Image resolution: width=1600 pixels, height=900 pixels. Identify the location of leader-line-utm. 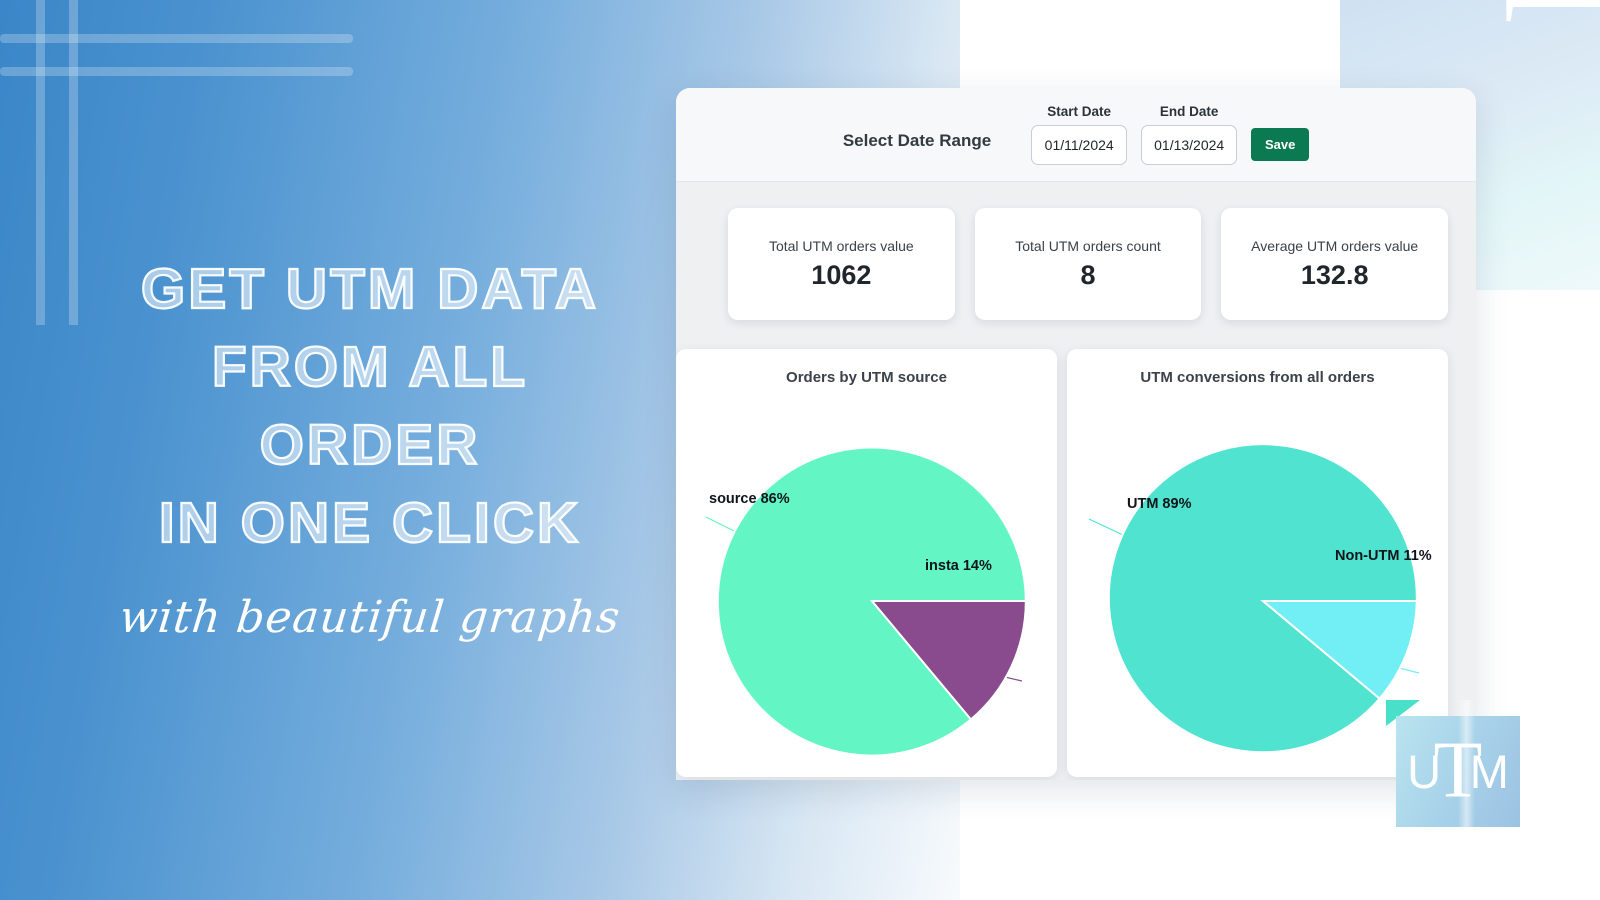
(1106, 527).